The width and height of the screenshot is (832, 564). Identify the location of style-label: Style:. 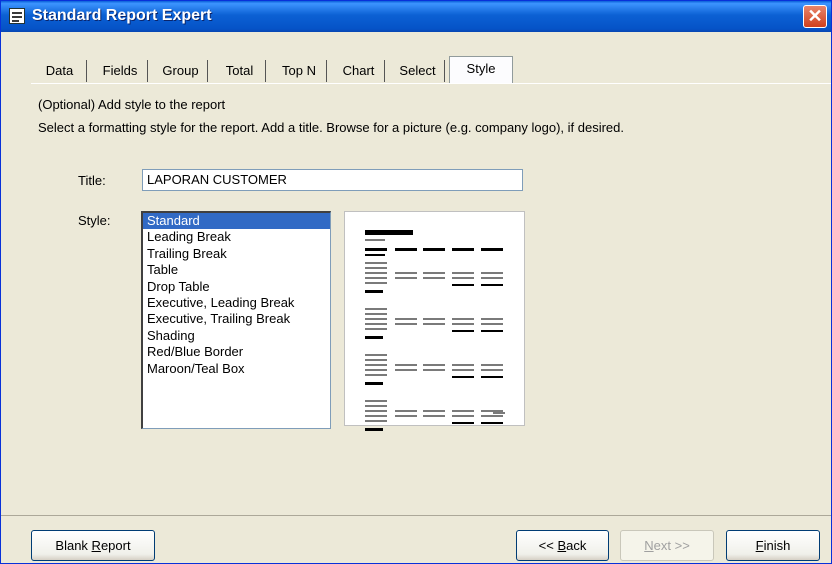
(94, 220).